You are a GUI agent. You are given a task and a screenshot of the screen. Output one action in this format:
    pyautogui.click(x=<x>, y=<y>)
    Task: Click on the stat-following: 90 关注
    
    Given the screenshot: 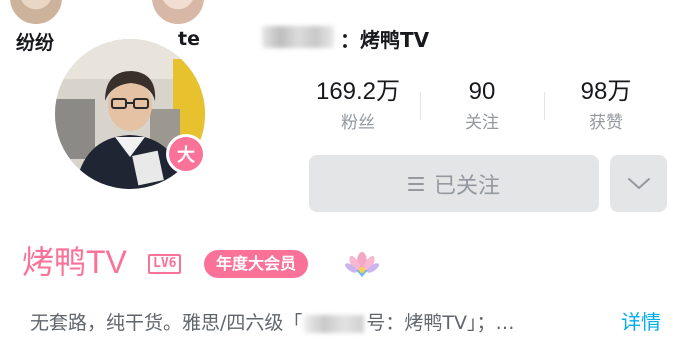 What is the action you would take?
    pyautogui.click(x=482, y=106)
    